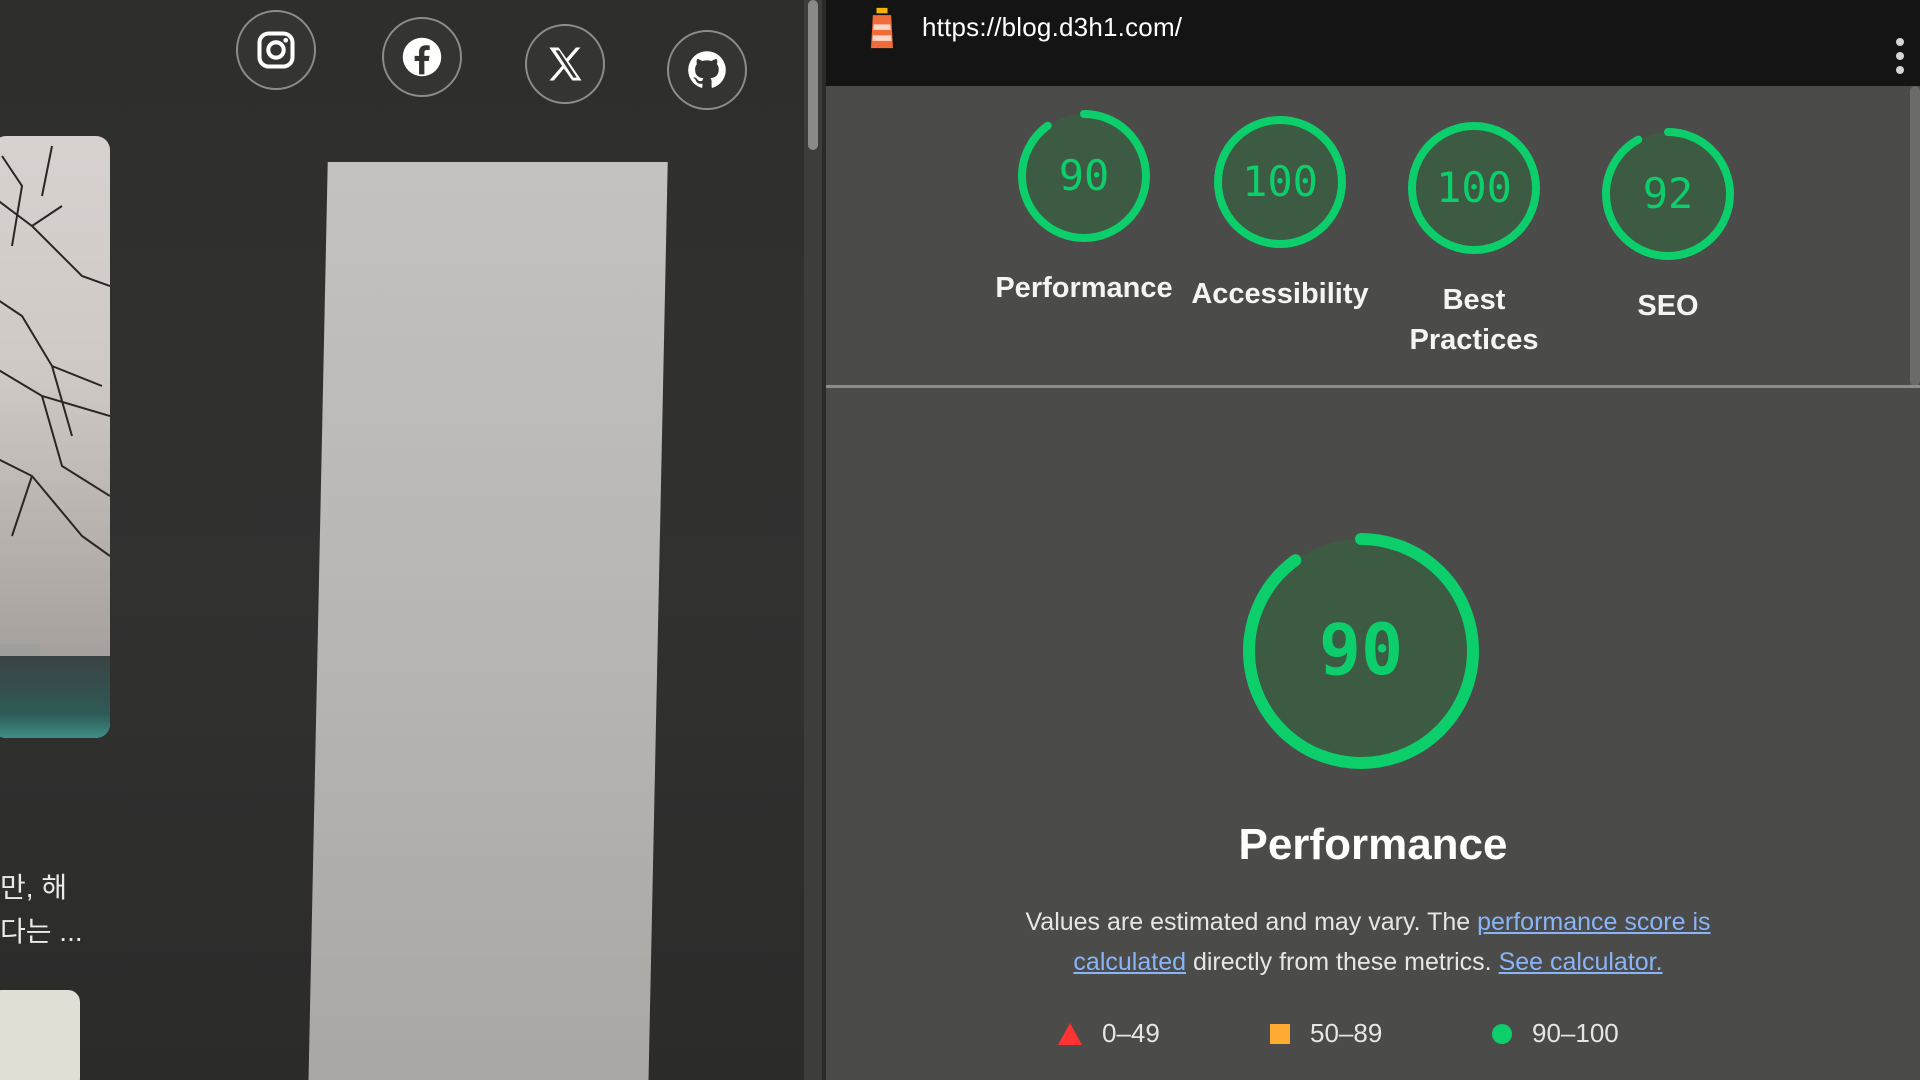  I want to click on github-icon, so click(707, 69).